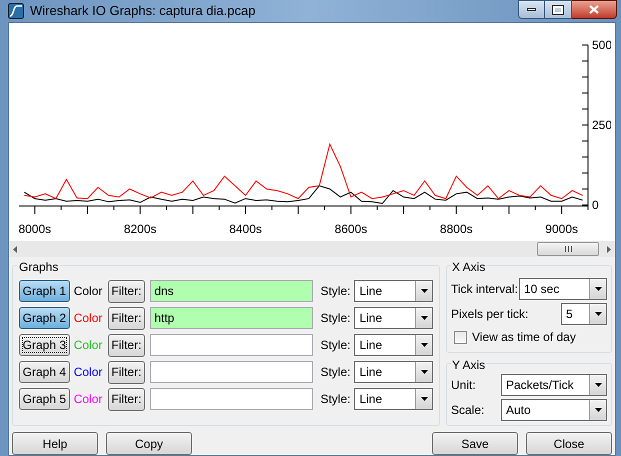 This screenshot has height=456, width=621. Describe the element at coordinates (232, 318) in the screenshot. I see `filter-field: http` at that location.